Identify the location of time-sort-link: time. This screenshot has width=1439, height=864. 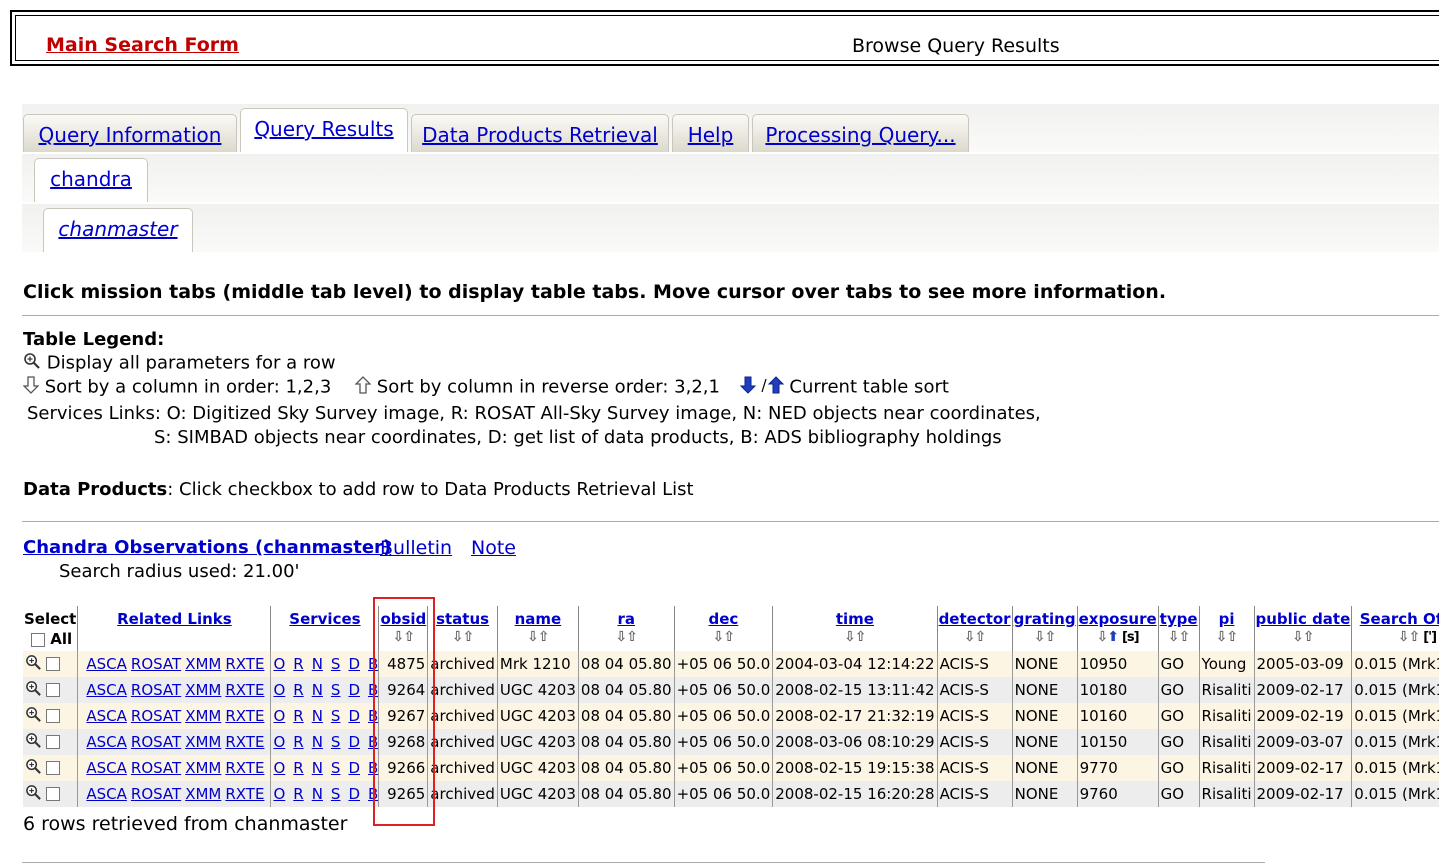
(855, 619).